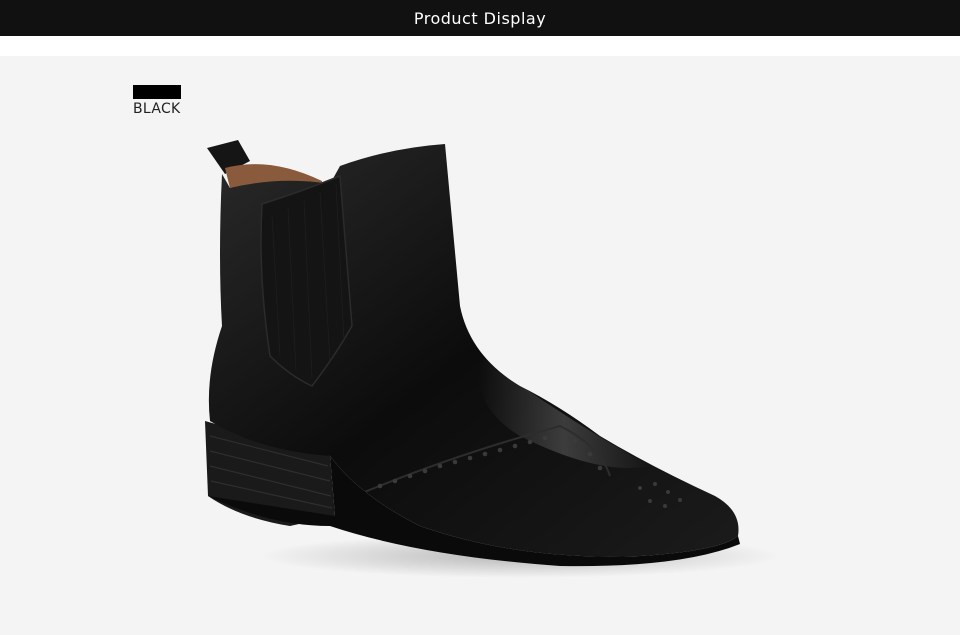 This screenshot has width=960, height=635. What do you see at coordinates (157, 109) in the screenshot?
I see `color-label: BLACK` at bounding box center [157, 109].